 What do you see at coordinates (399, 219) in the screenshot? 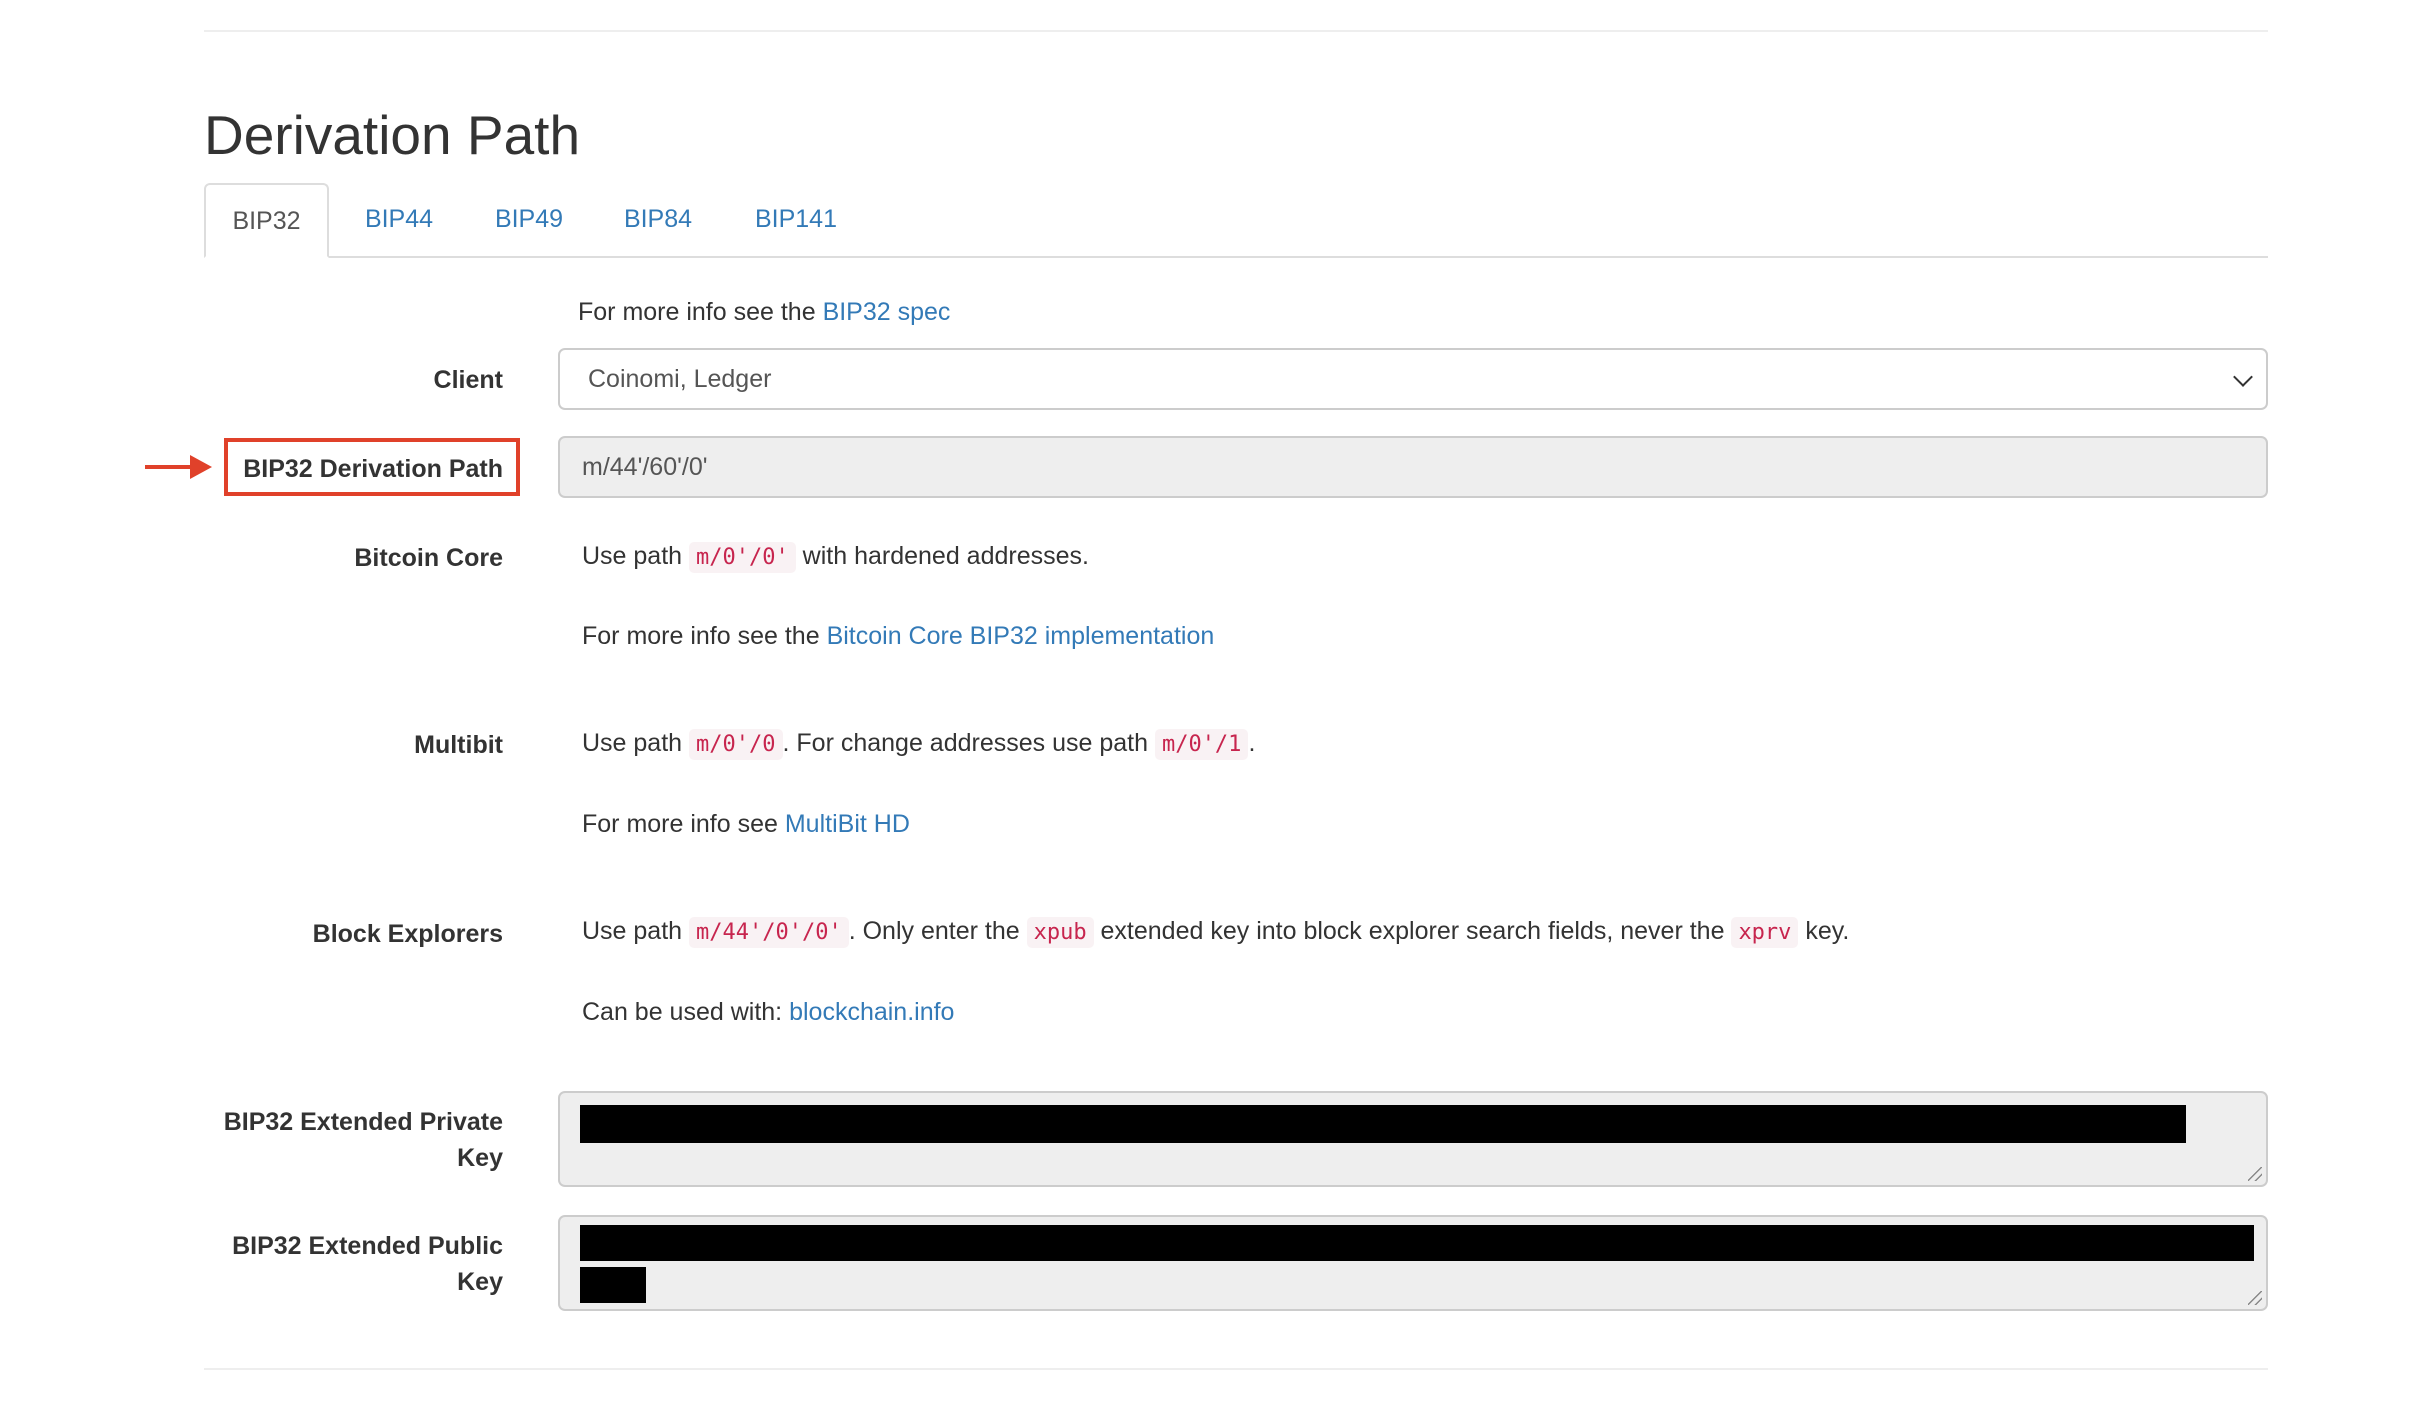
I see `tab-bip44: BIP44` at bounding box center [399, 219].